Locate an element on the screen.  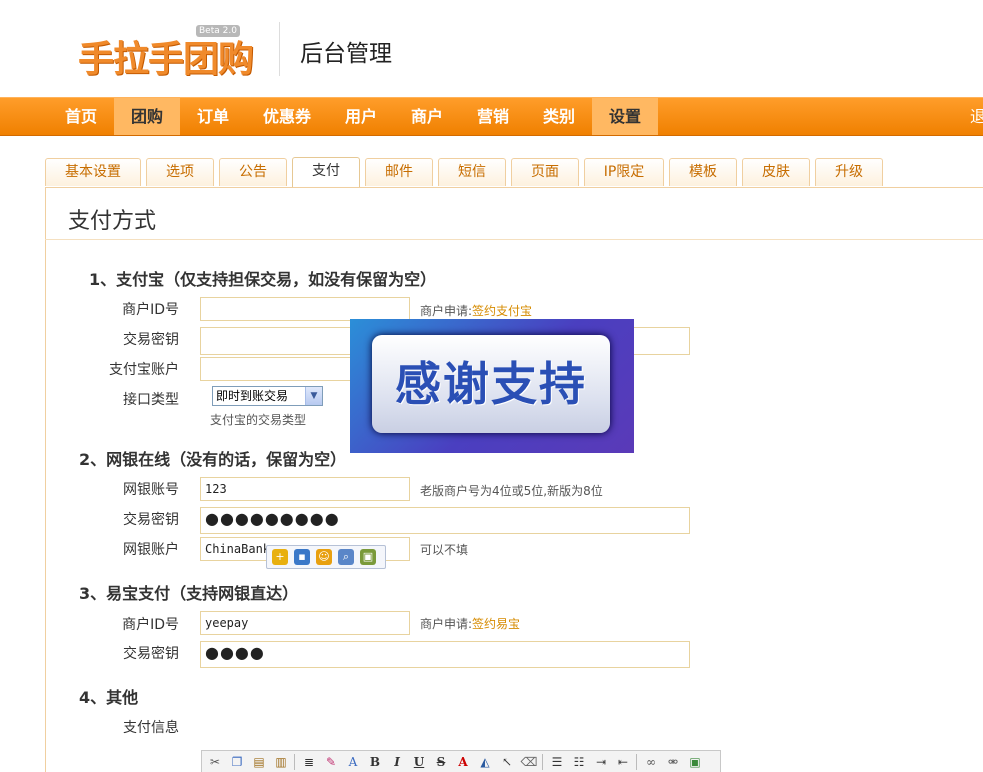
spellcheck-icon: ✎ is located at coordinates (331, 762).